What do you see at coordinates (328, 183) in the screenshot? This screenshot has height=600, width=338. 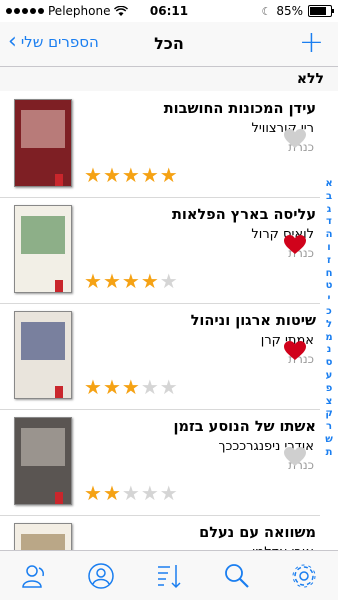 I see `index-letter: א` at bounding box center [328, 183].